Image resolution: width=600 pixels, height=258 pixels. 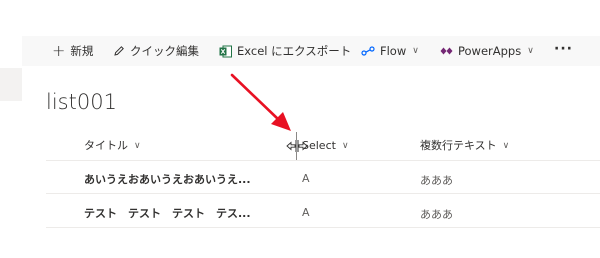 I want to click on column-header-label: タイトル, so click(x=106, y=145).